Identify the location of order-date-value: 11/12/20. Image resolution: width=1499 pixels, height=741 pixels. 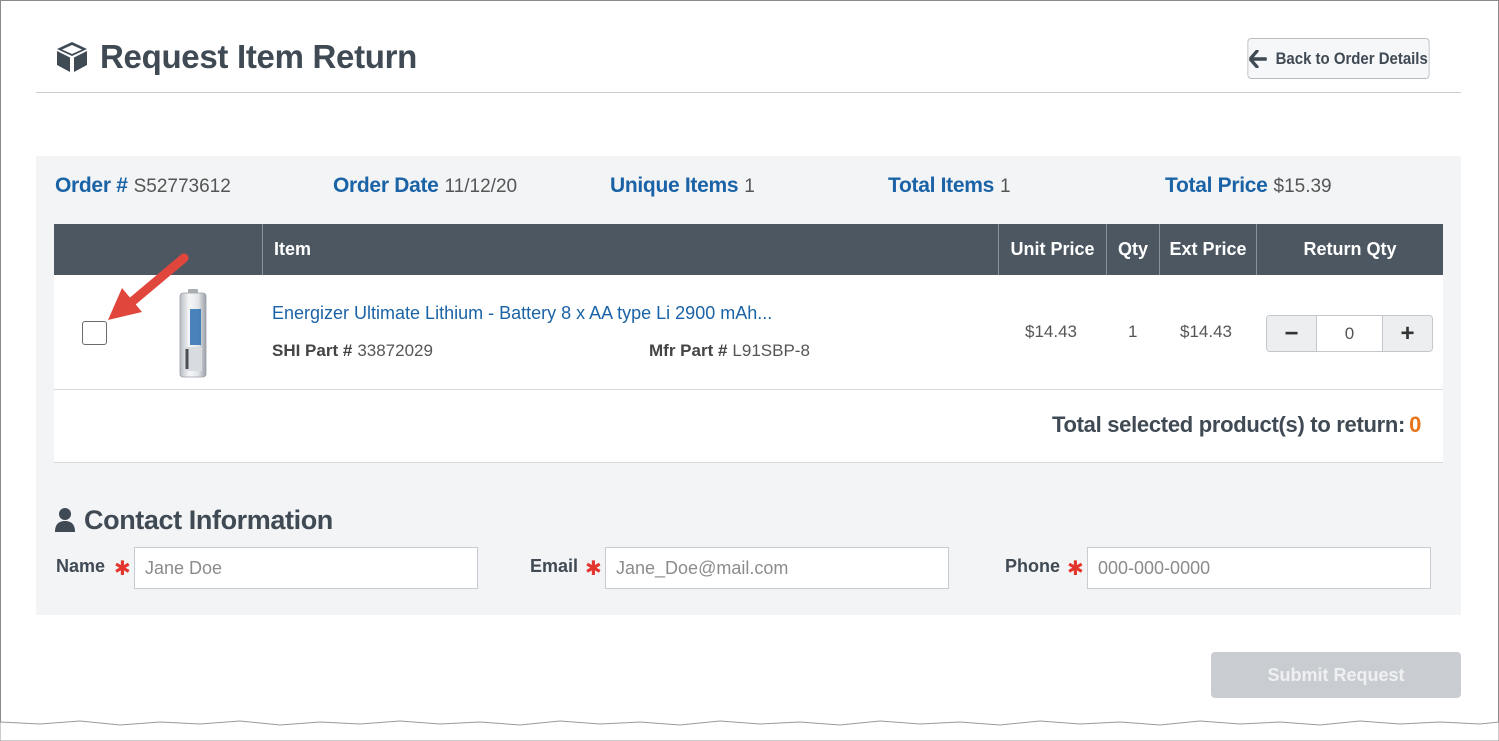
(481, 186).